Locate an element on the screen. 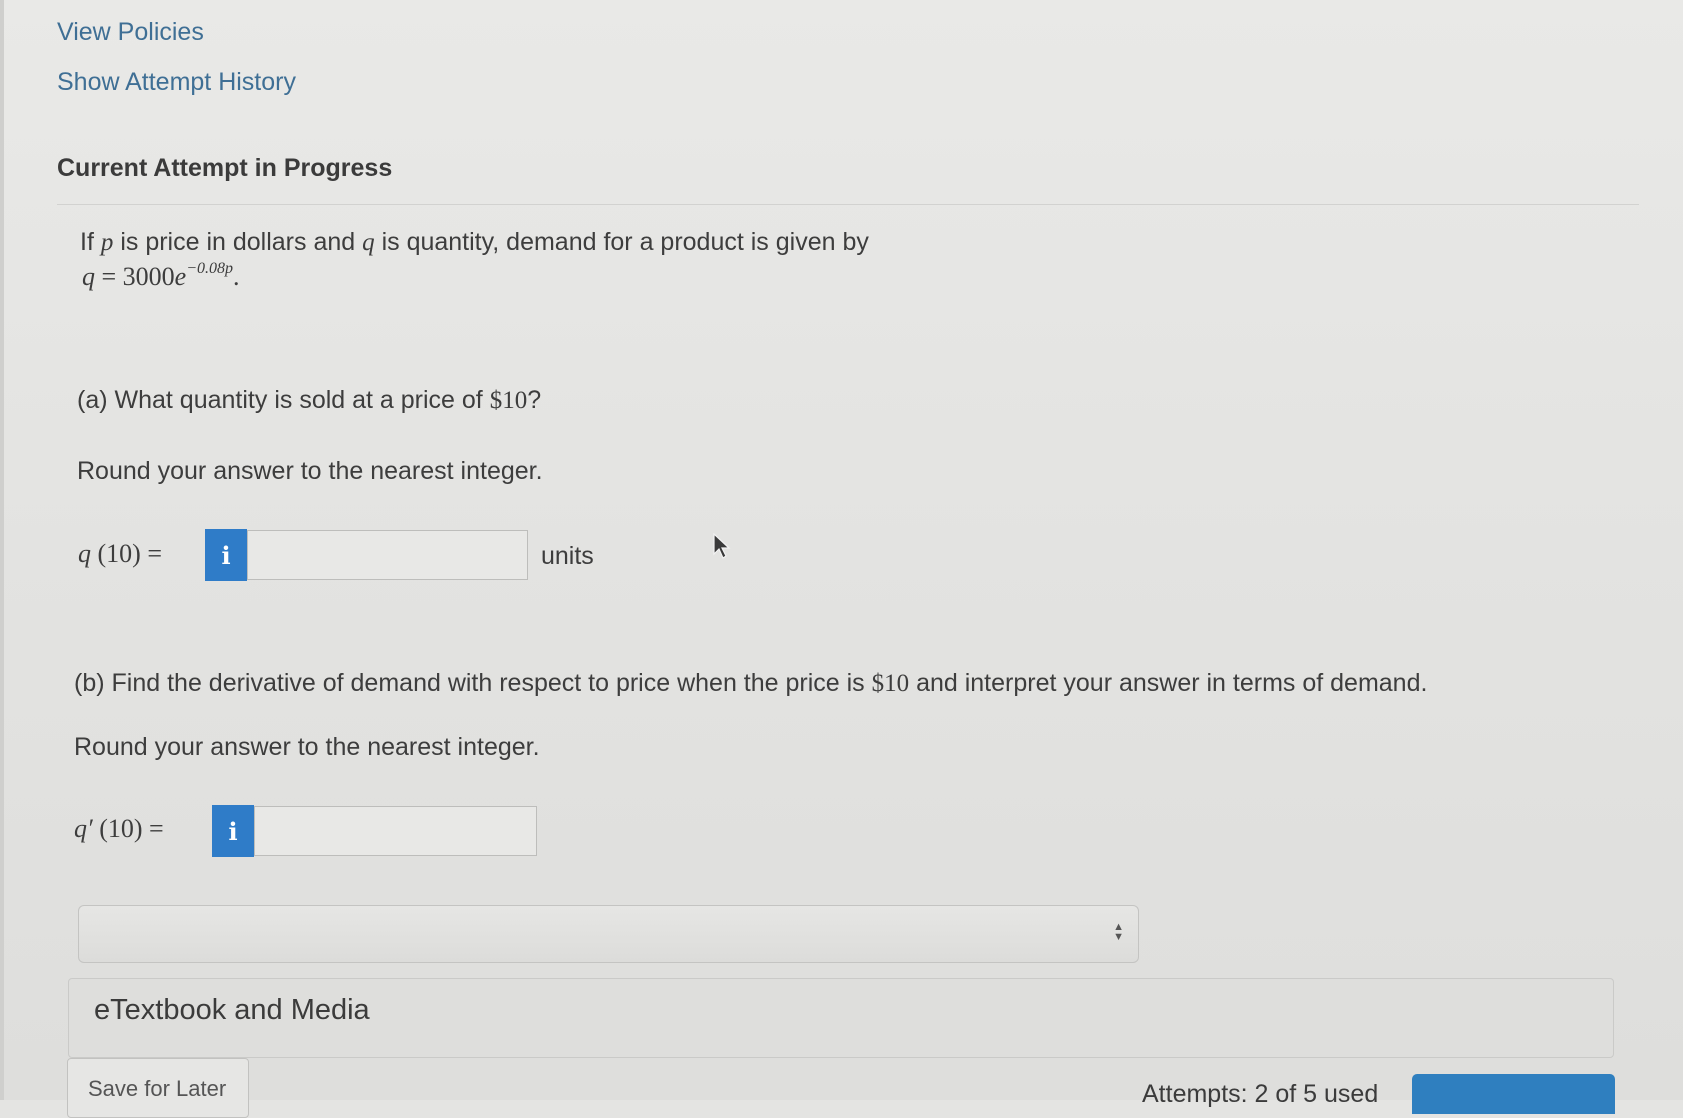 The height and width of the screenshot is (1118, 1683). equation-exponent: −0.08p is located at coordinates (210, 268).